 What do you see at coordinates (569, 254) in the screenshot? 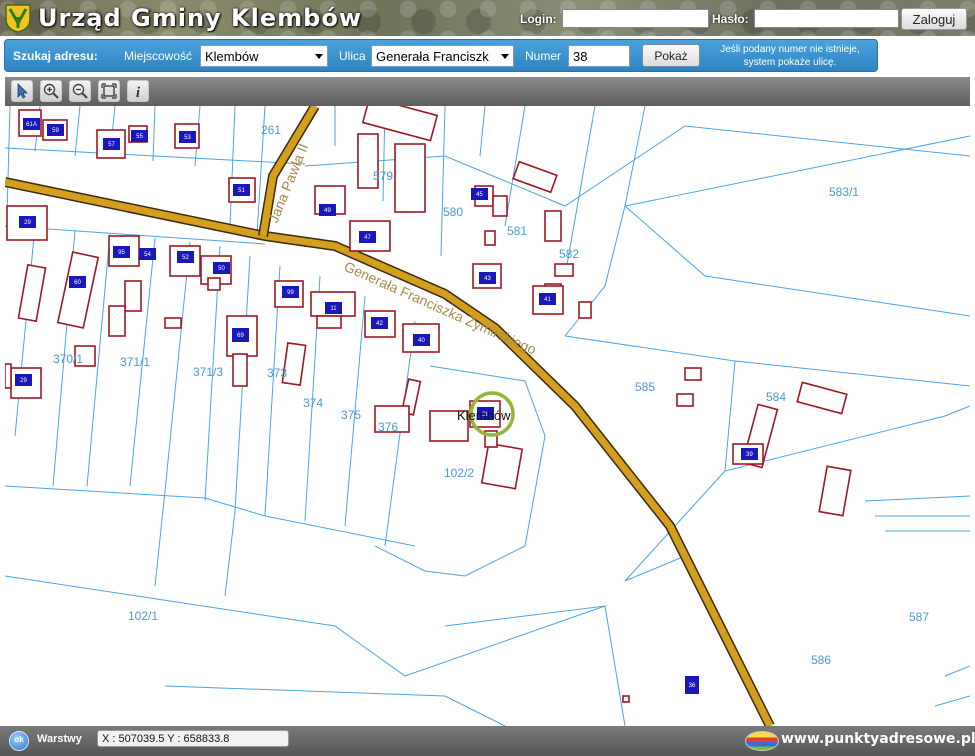
I see `parcel-label: 582` at bounding box center [569, 254].